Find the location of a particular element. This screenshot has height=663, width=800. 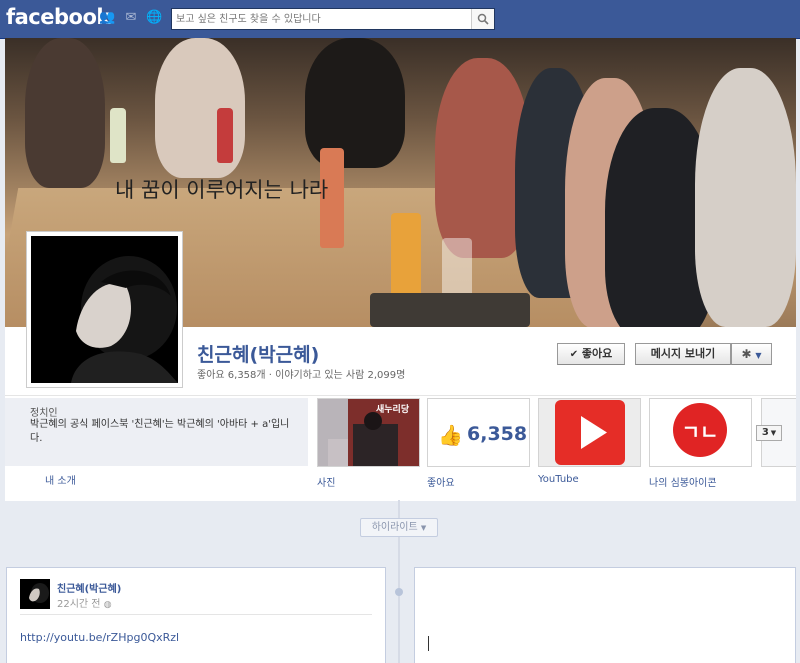

youtube-label: YouTube is located at coordinates (558, 479).